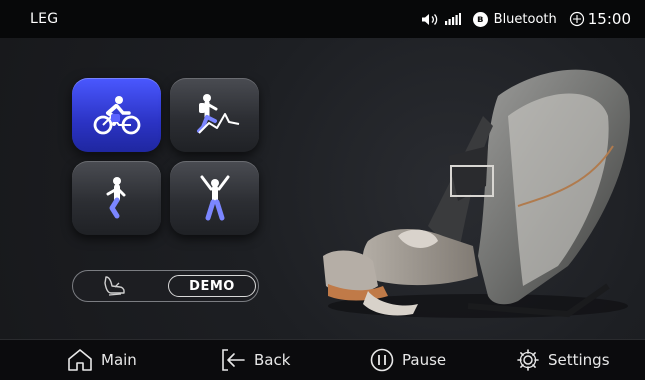 This screenshot has height=380, width=645. I want to click on leg-stretch-icon, so click(115, 198).